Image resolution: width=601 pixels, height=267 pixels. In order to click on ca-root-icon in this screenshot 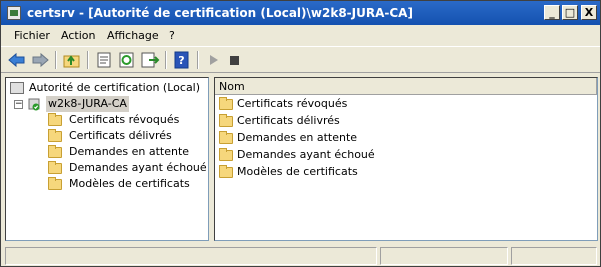, I will do `click(17, 88)`.